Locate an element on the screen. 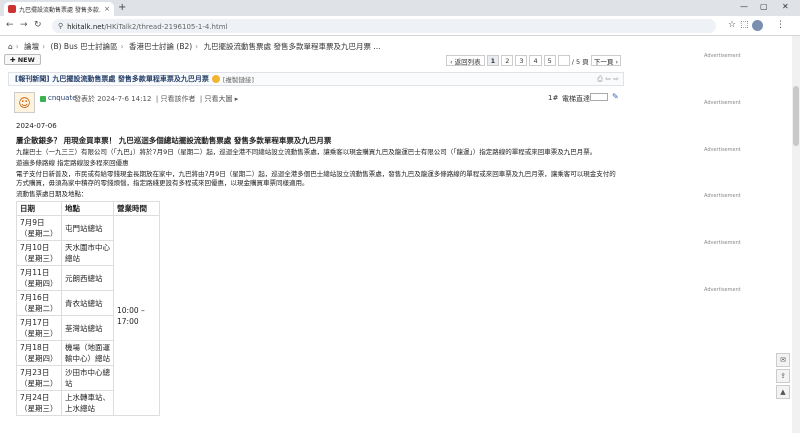 The width and height of the screenshot is (800, 433). row-date: 7月17日（星期三） is located at coordinates (39, 328).